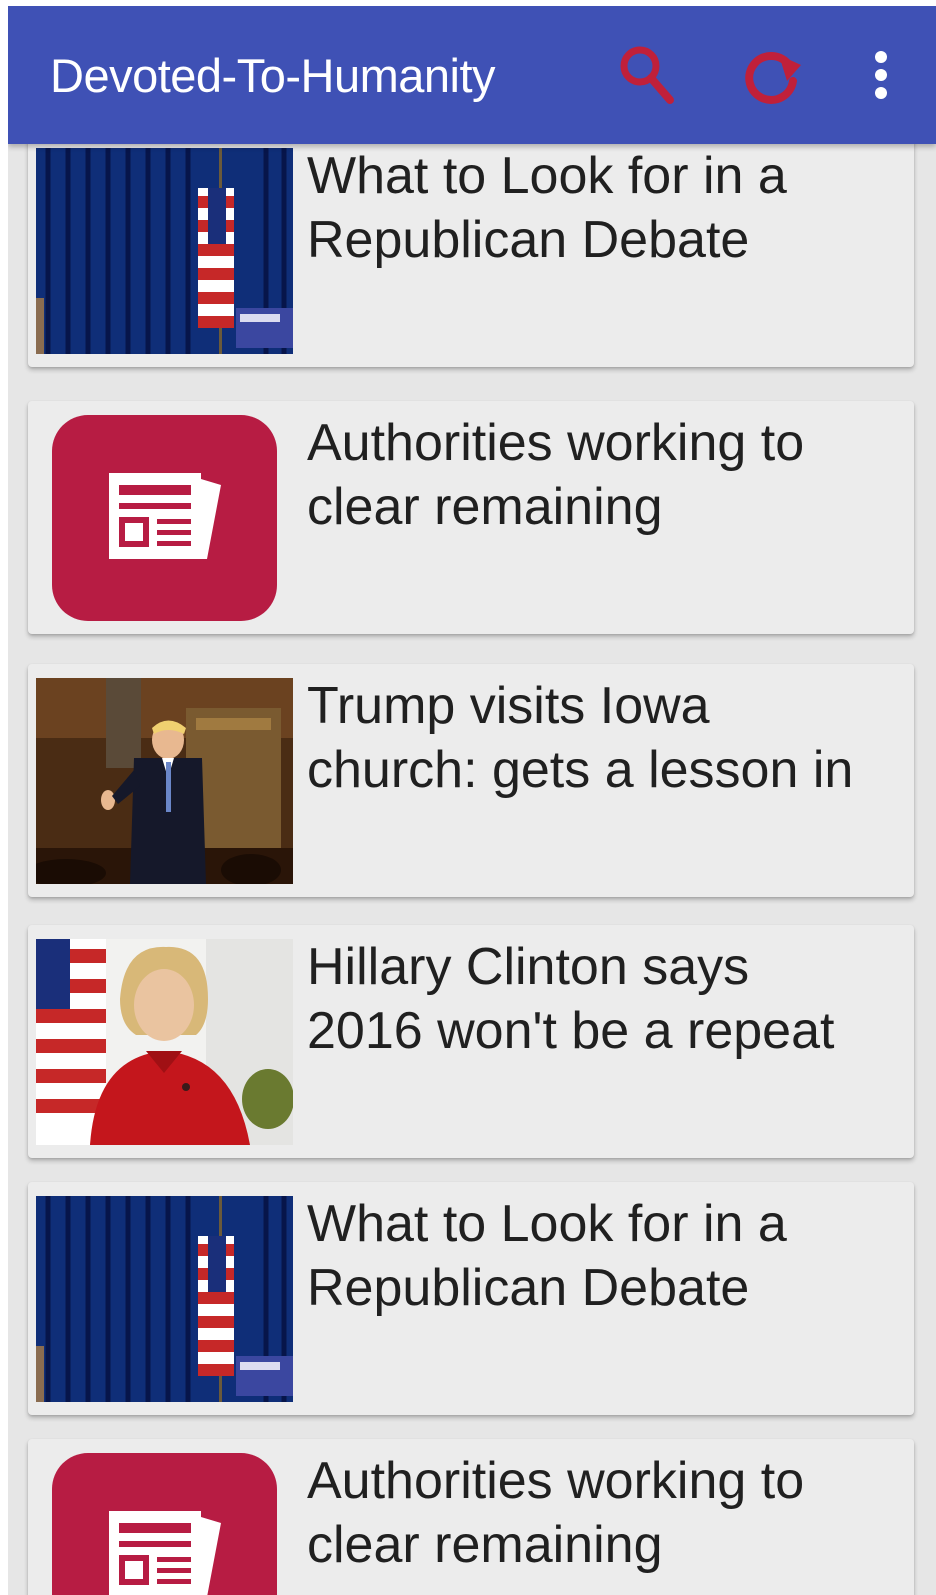  Describe the element at coordinates (571, 1031) in the screenshot. I see `card-title-line-2: 2016 won't be a repeat` at that location.